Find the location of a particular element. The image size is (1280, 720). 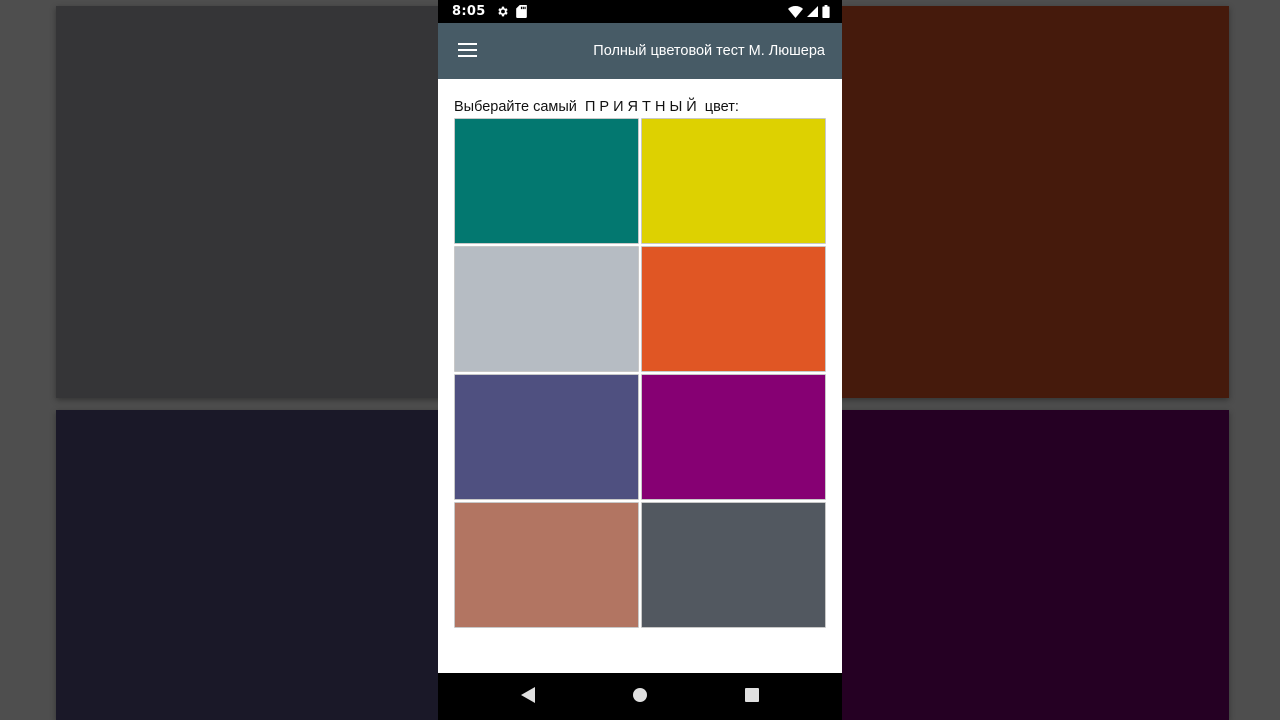

status-right-icons is located at coordinates (809, 11).